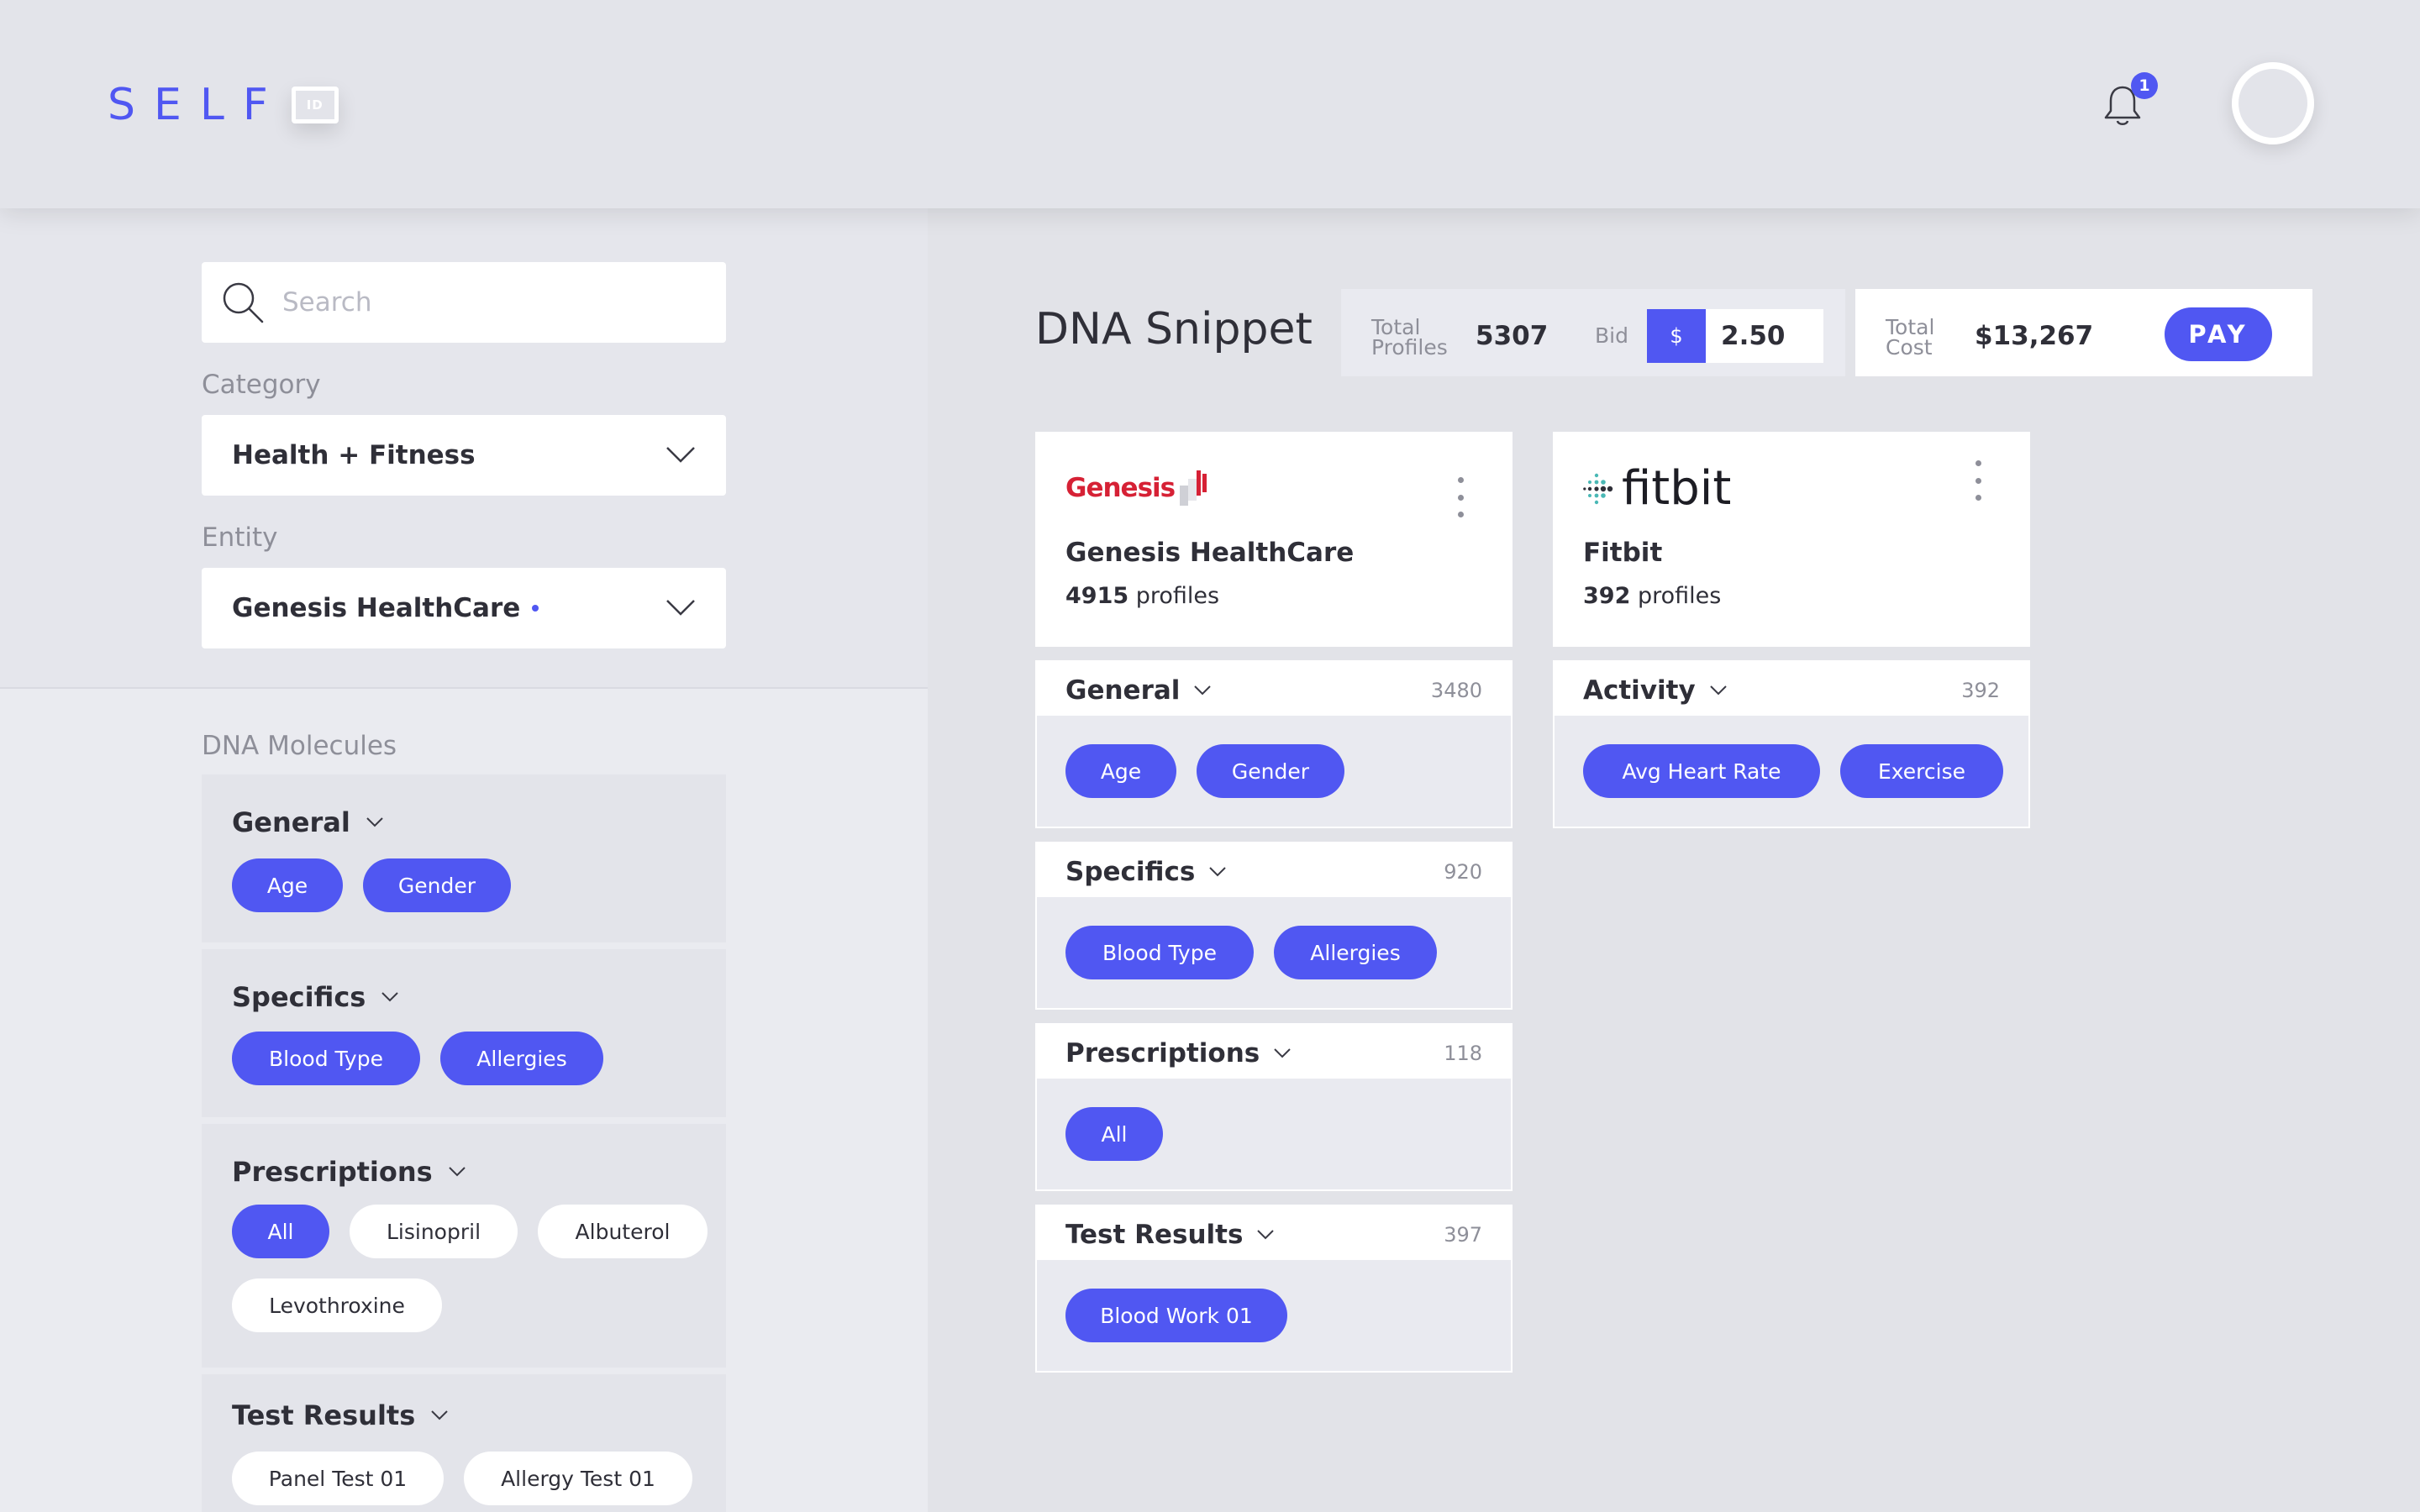 Image resolution: width=2420 pixels, height=1512 pixels. Describe the element at coordinates (338, 1478) in the screenshot. I see `chip-panel-test-01: Panel Test 01` at that location.